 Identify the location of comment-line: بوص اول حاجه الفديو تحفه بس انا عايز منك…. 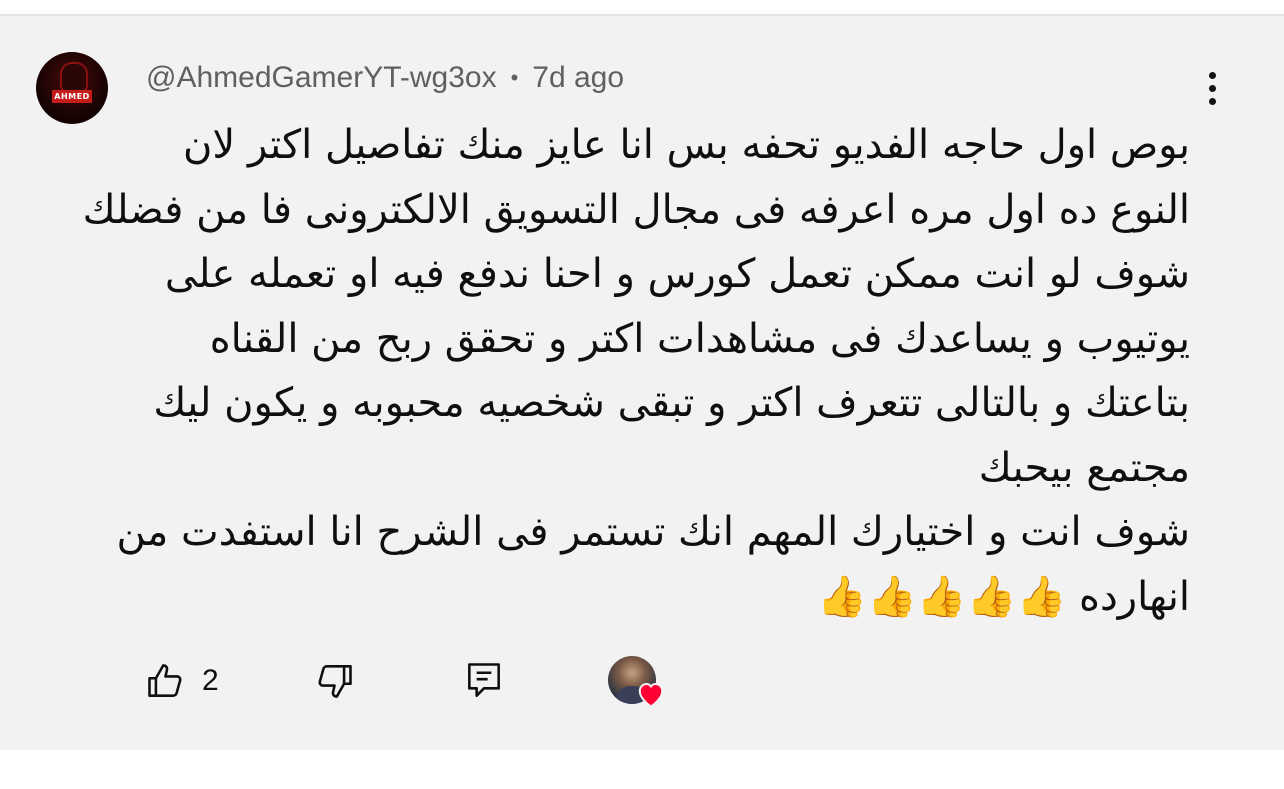
(686, 145).